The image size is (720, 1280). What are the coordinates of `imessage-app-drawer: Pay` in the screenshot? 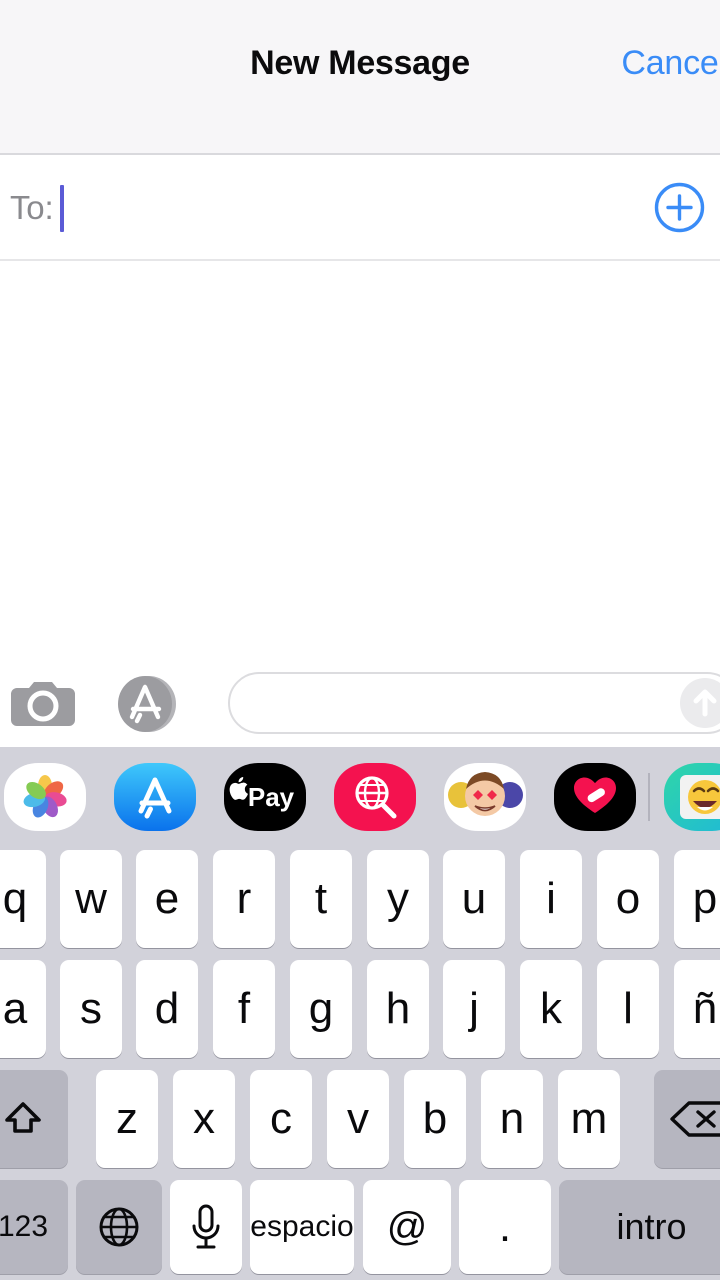 It's located at (360, 797).